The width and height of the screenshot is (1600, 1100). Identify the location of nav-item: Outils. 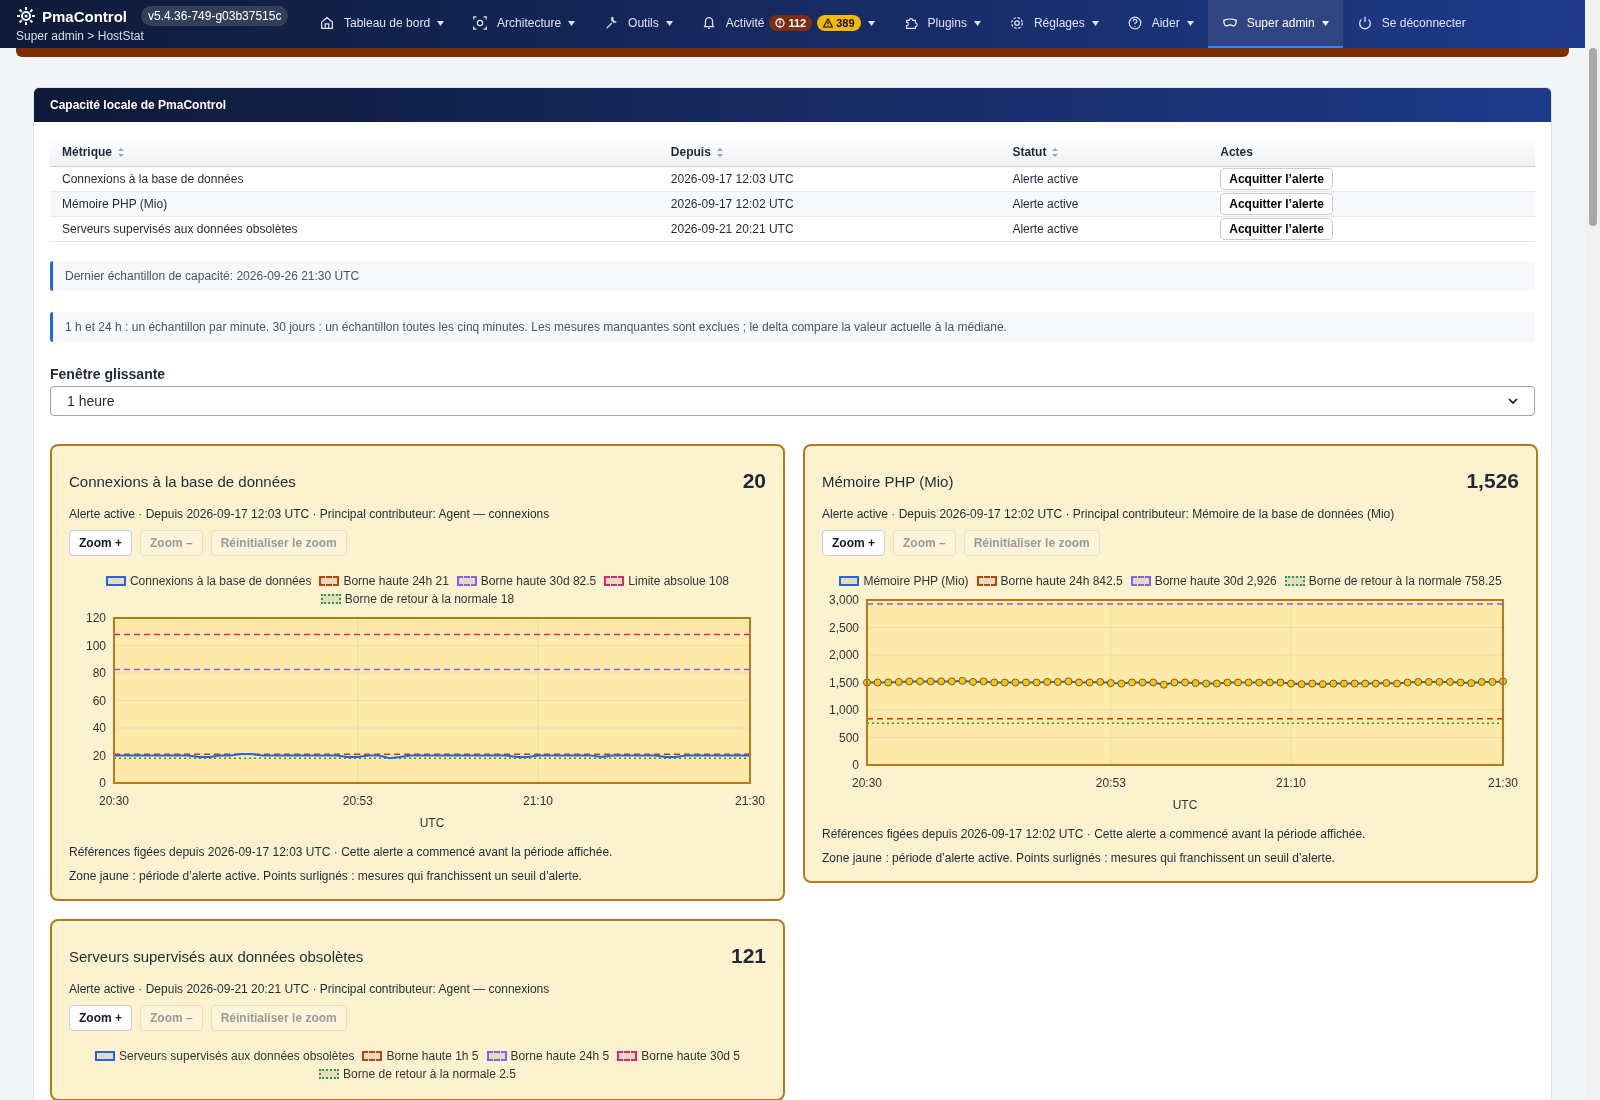
(638, 24).